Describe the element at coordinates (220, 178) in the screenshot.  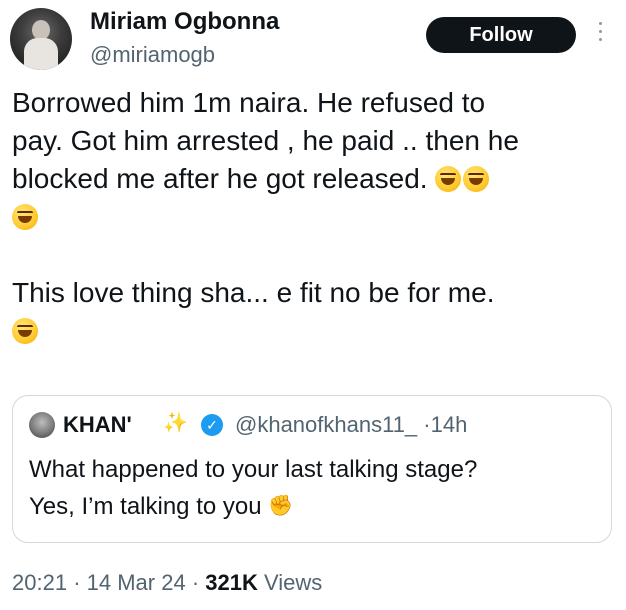
I see `tweet-line-text: blocked me after he got released.` at that location.